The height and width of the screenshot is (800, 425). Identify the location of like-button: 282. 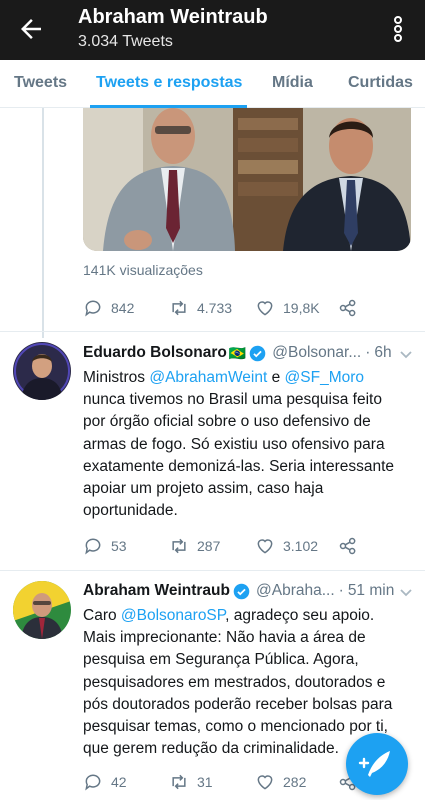
(280, 782).